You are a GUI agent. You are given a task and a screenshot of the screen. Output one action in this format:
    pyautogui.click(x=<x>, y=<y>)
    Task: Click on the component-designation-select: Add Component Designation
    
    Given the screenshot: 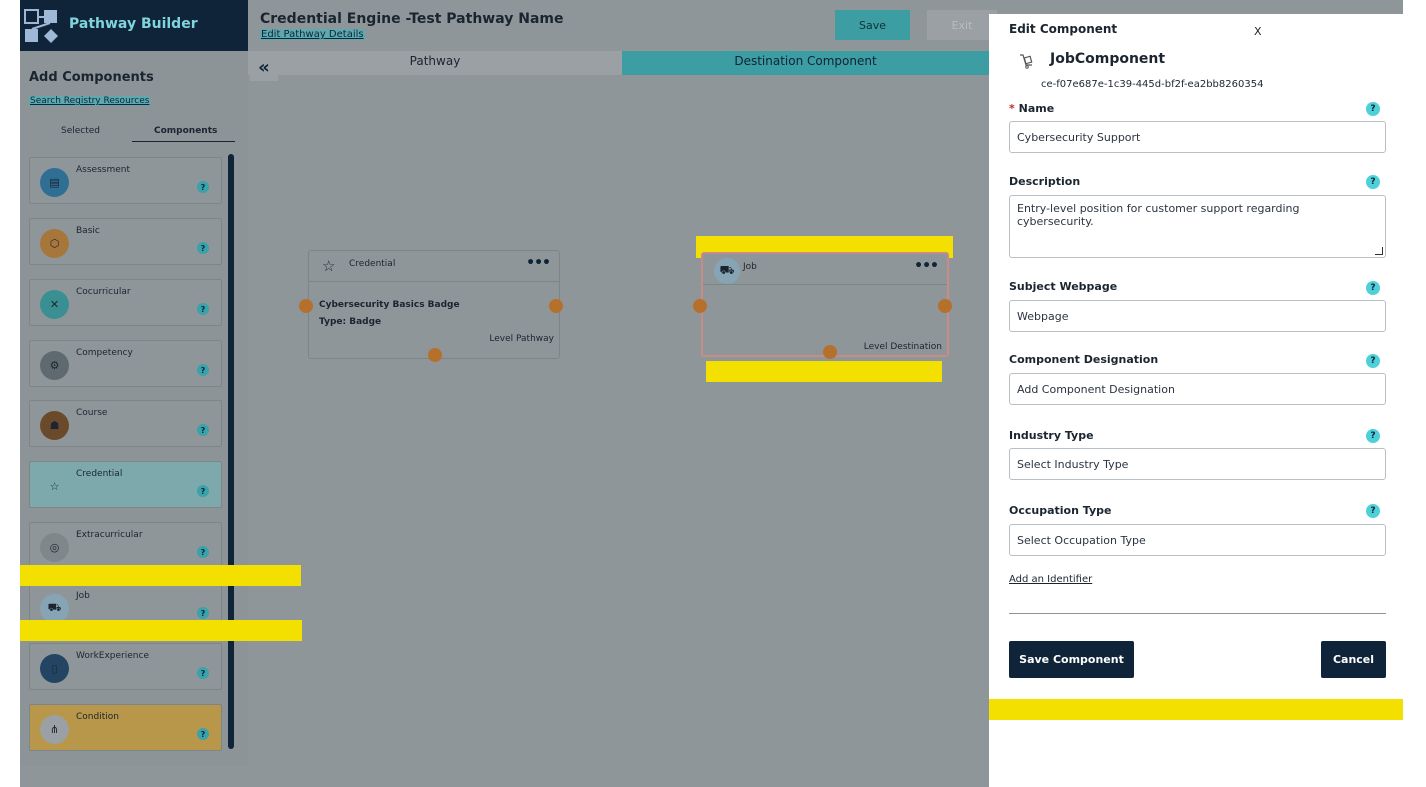 What is the action you would take?
    pyautogui.click(x=1197, y=389)
    